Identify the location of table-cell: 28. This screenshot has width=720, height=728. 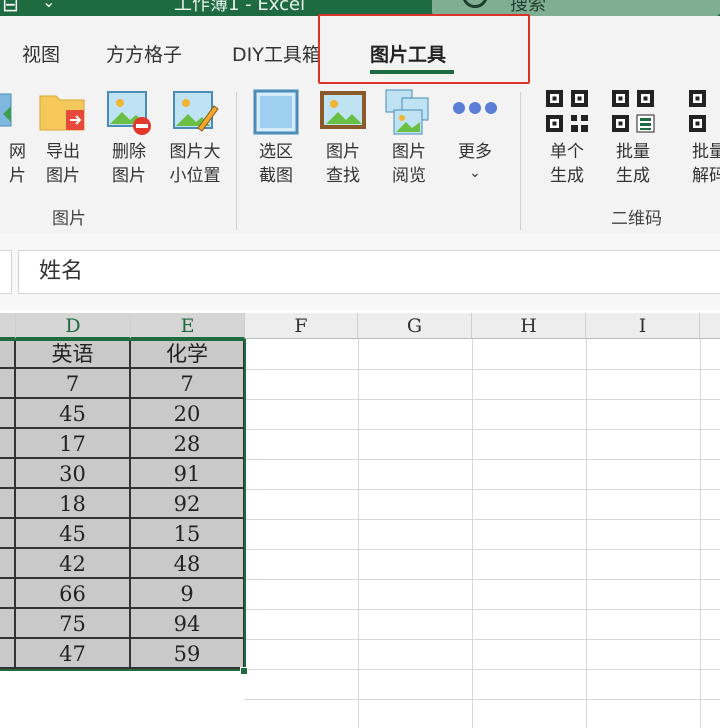
(188, 444).